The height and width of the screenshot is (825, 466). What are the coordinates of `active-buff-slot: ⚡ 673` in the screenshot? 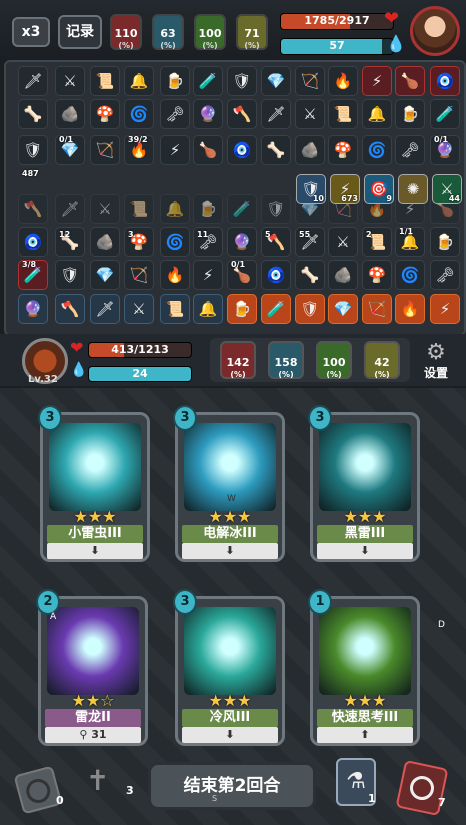 It's located at (345, 189).